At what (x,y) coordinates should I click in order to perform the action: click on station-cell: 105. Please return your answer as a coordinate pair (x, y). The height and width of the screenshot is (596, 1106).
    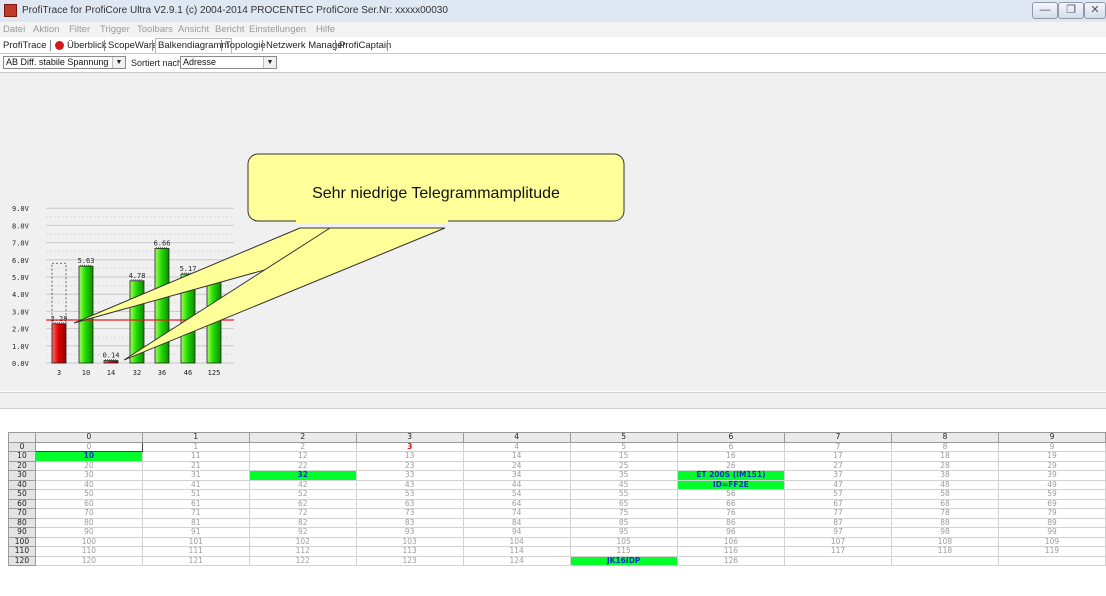
    Looking at the image, I should click on (623, 541).